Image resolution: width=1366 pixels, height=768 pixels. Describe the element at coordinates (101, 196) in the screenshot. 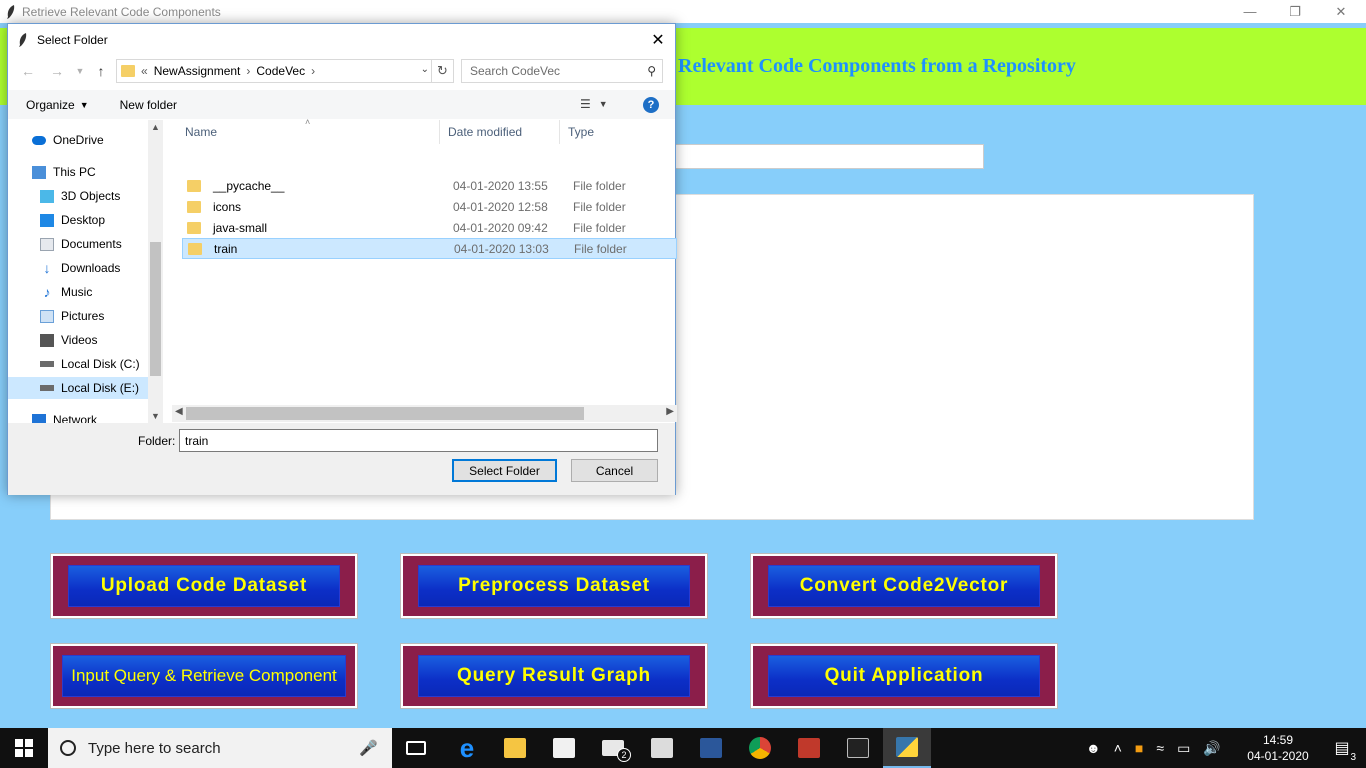

I see `nav-item-3d-objects: 3D Objects` at that location.